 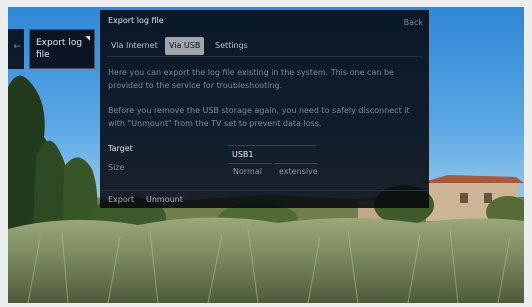 I want to click on tab-via-usb: Via USB, so click(x=185, y=46).